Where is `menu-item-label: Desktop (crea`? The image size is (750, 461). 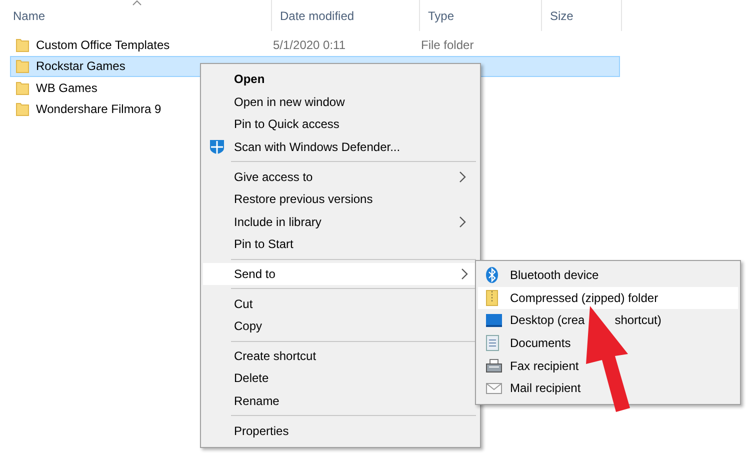 menu-item-label: Desktop (crea is located at coordinates (547, 320).